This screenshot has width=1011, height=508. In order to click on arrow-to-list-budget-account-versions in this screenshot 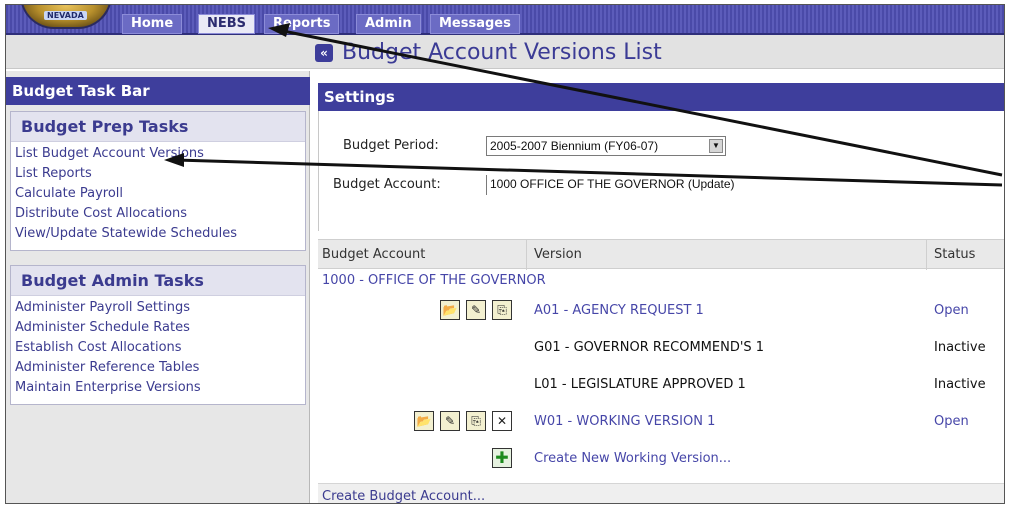, I will do `click(583, 170)`.